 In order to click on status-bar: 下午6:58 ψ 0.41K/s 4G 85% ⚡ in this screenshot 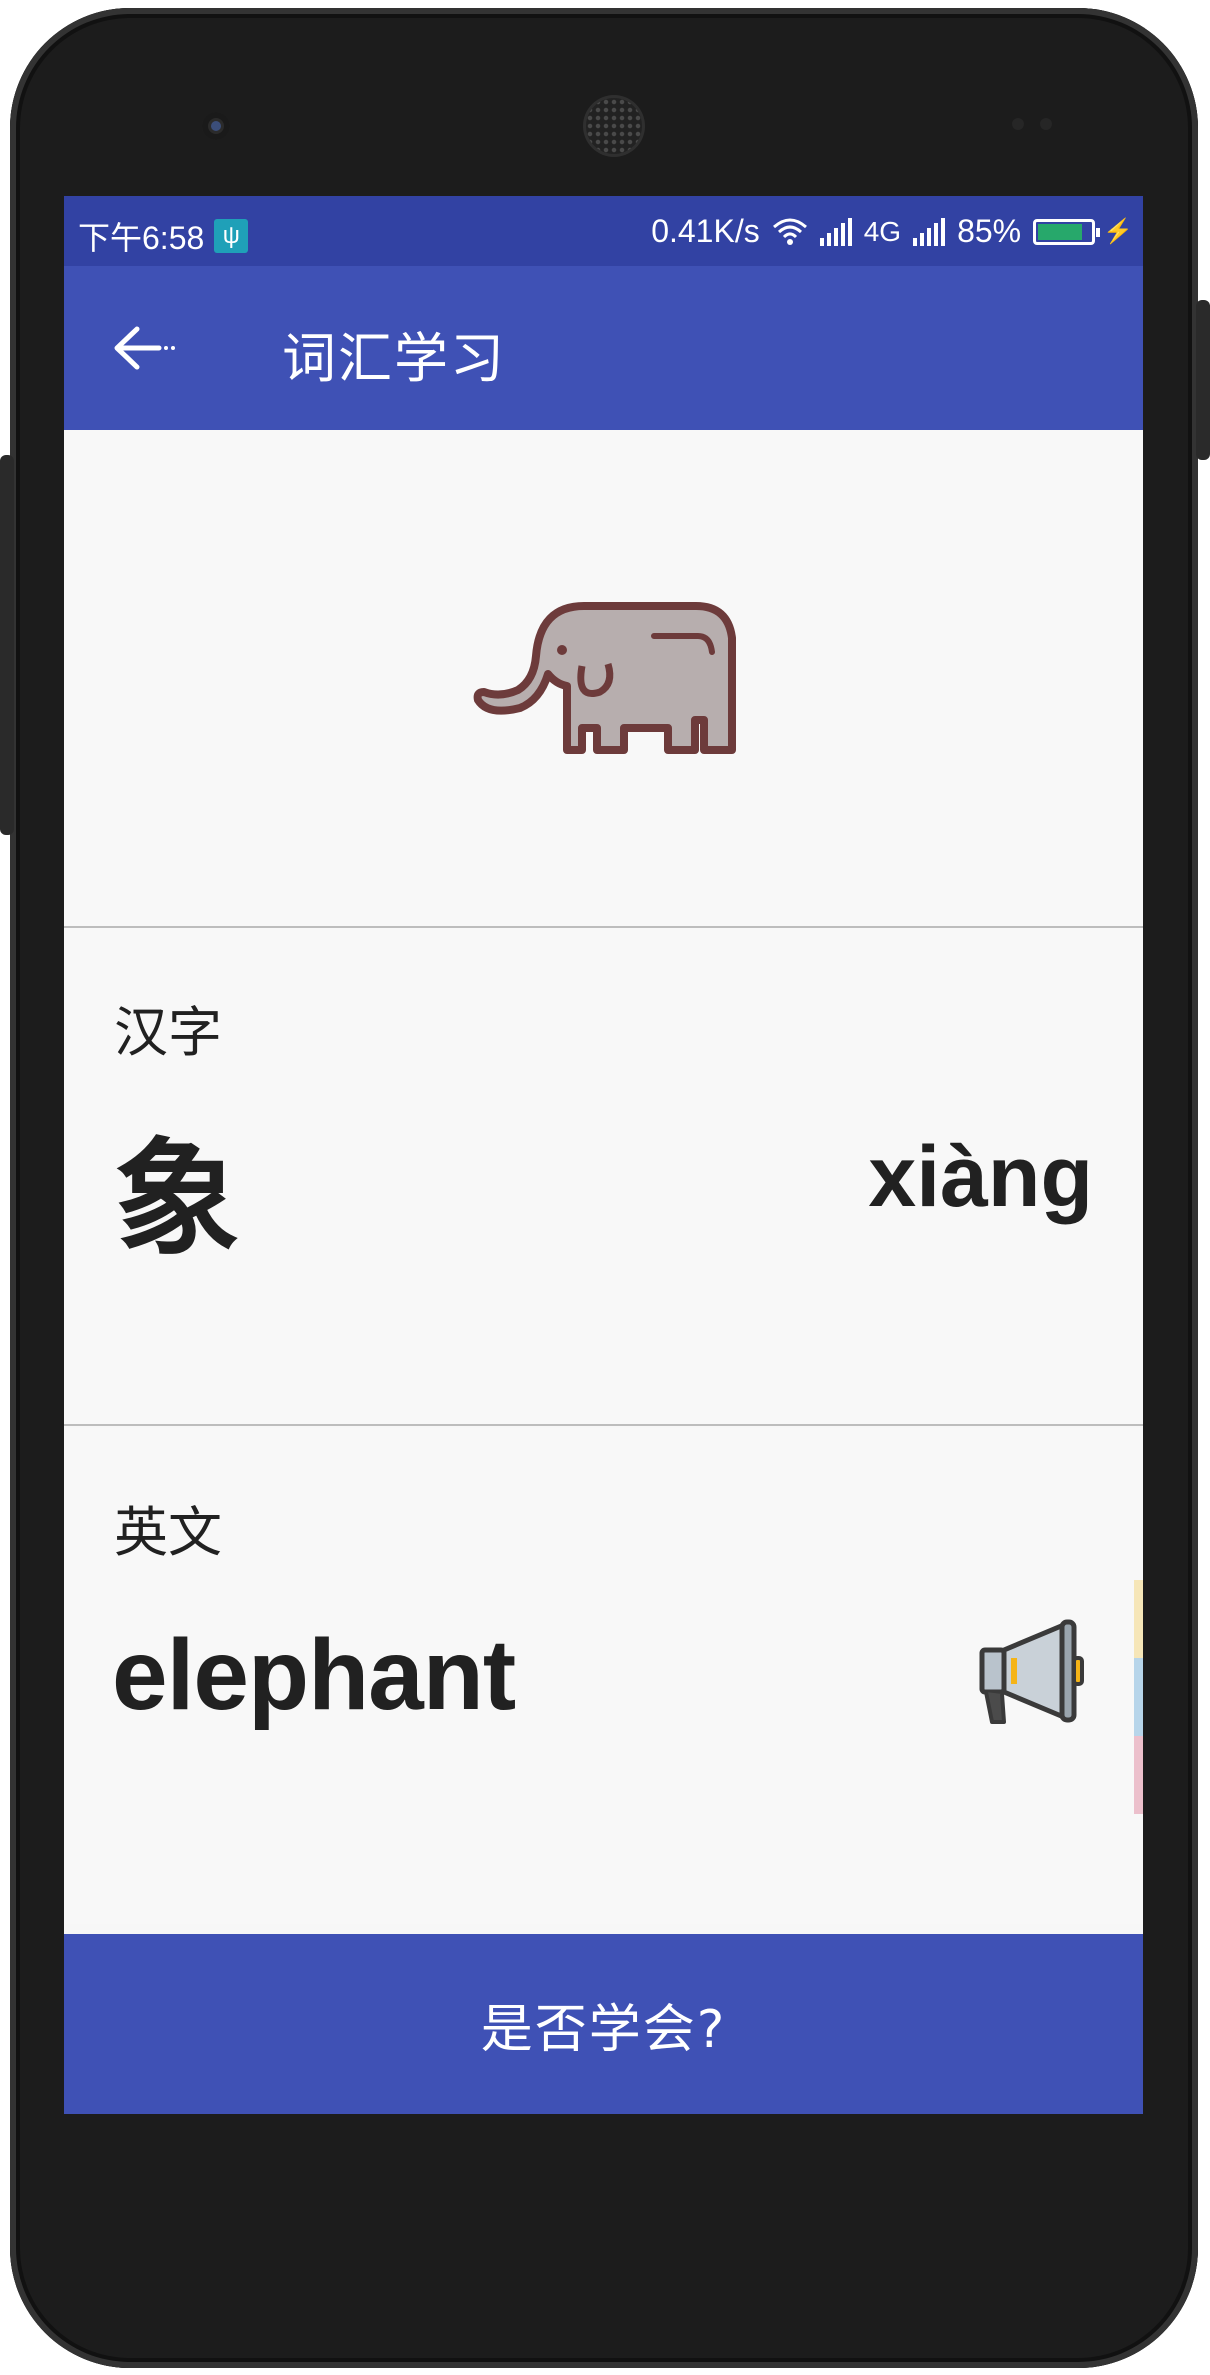, I will do `click(603, 231)`.